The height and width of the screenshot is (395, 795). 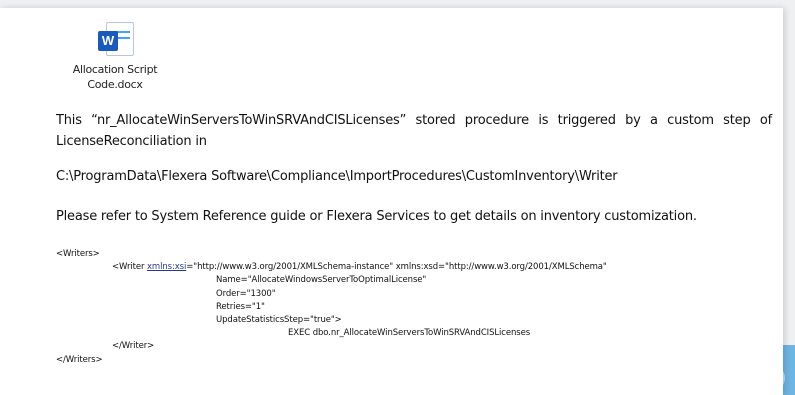 What do you see at coordinates (129, 267) in the screenshot?
I see `xml-writer-prefix: <Writer` at bounding box center [129, 267].